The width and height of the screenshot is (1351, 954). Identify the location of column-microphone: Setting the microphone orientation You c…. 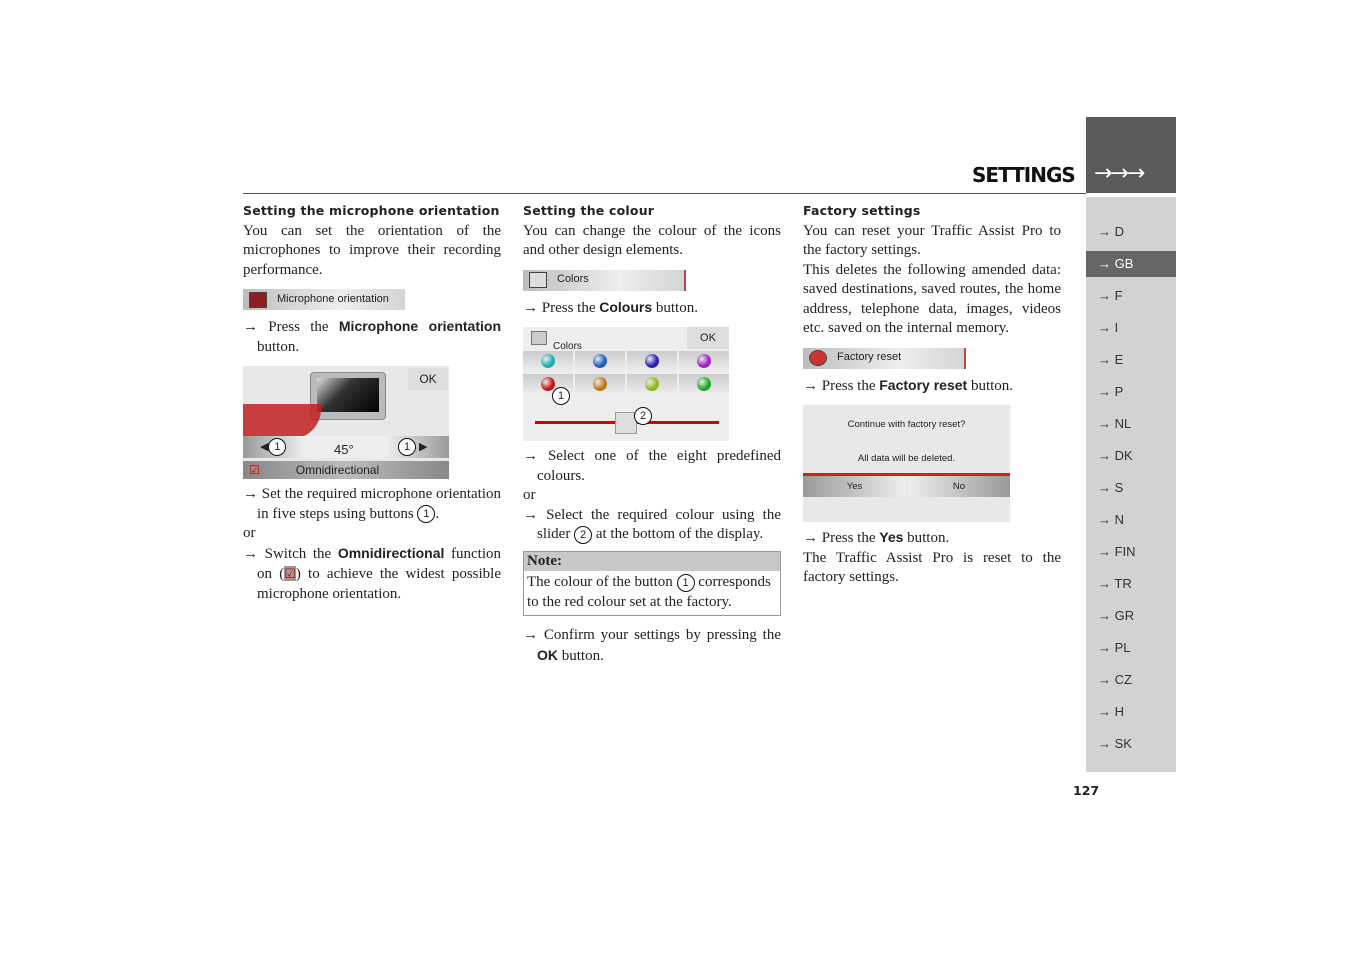
(372, 402).